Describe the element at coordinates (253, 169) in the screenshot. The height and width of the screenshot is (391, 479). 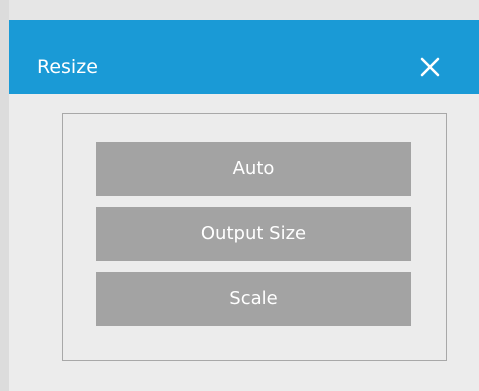
I see `auto-button: Auto` at that location.